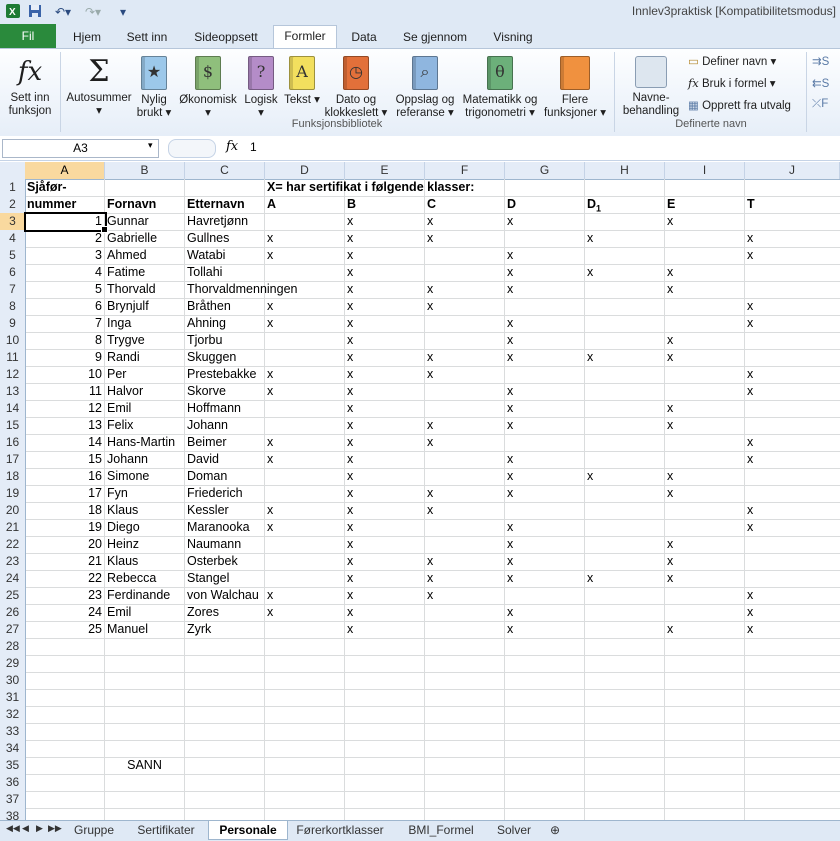 The height and width of the screenshot is (841, 840). Describe the element at coordinates (513, 37) in the screenshot. I see `tab-visning: Visning` at that location.